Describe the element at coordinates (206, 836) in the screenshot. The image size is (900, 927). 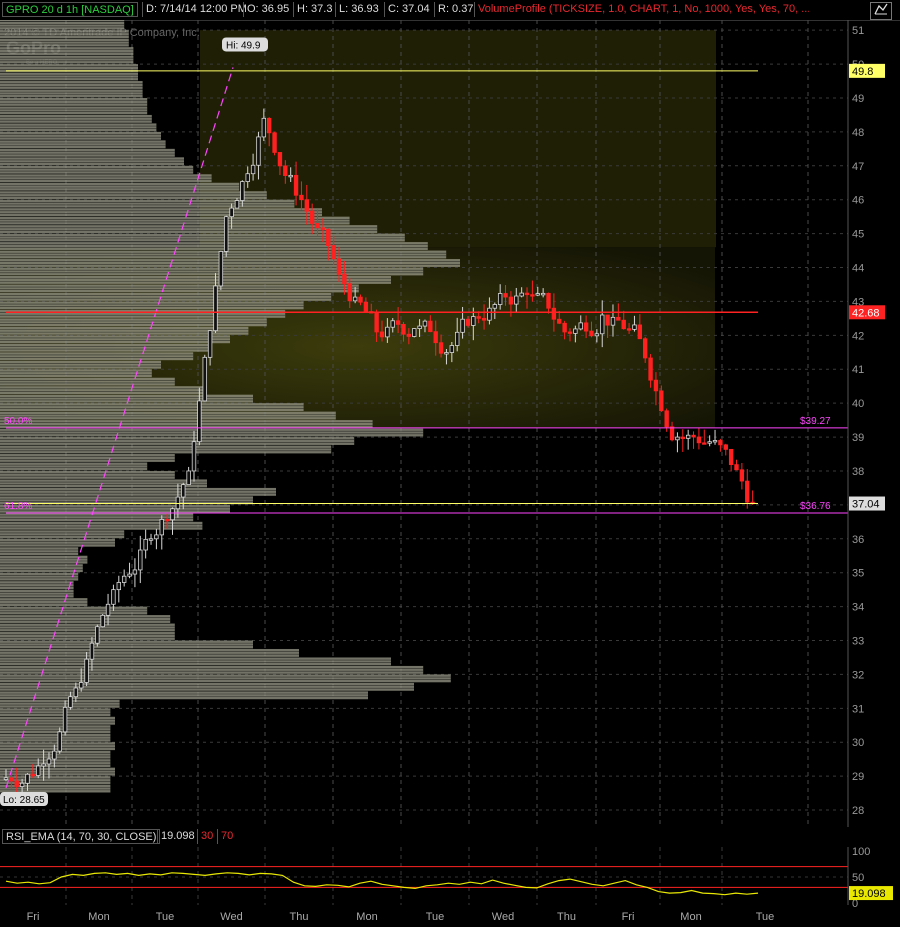
I see `rsi-param-30: 30` at that location.